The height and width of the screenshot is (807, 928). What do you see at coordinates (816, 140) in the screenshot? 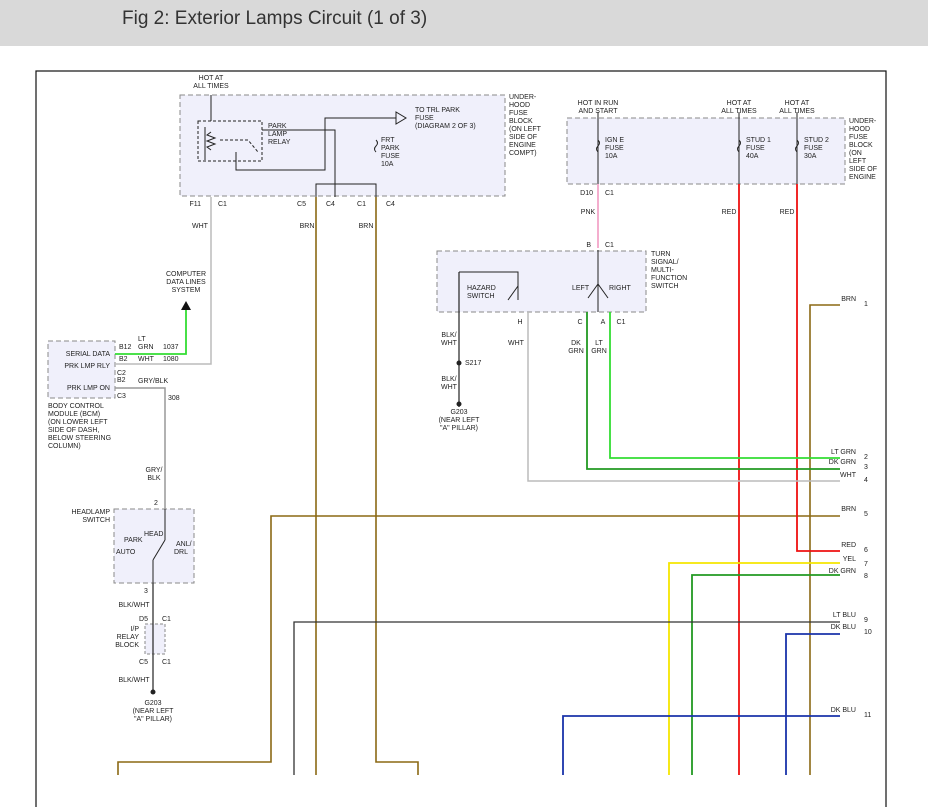
I see `stud2-fuse-label-line-1: STUD 2` at bounding box center [816, 140].